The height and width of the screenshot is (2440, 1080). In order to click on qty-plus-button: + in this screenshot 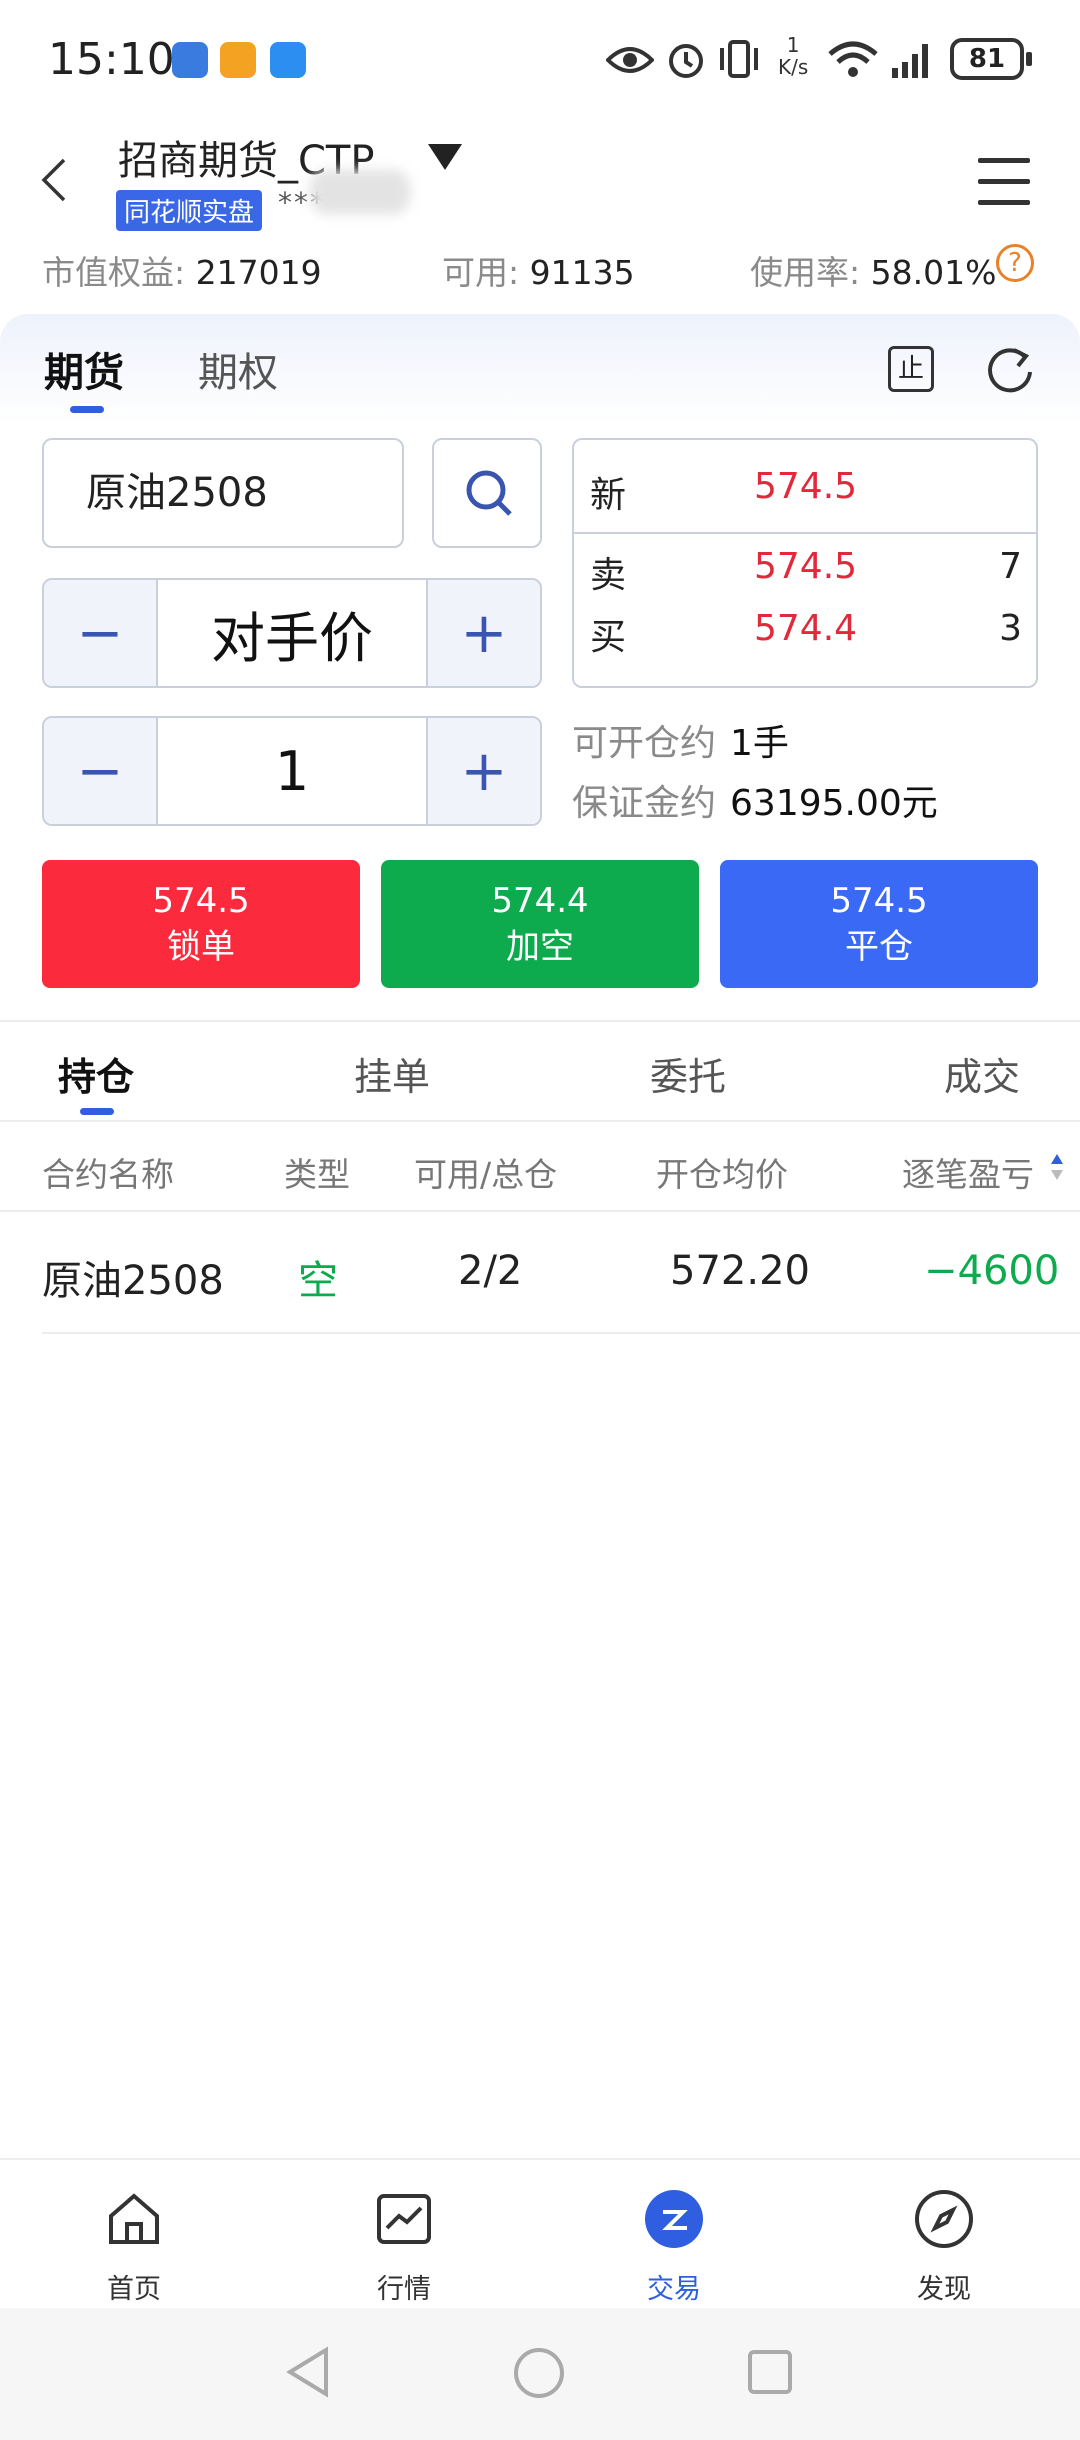, I will do `click(484, 771)`.